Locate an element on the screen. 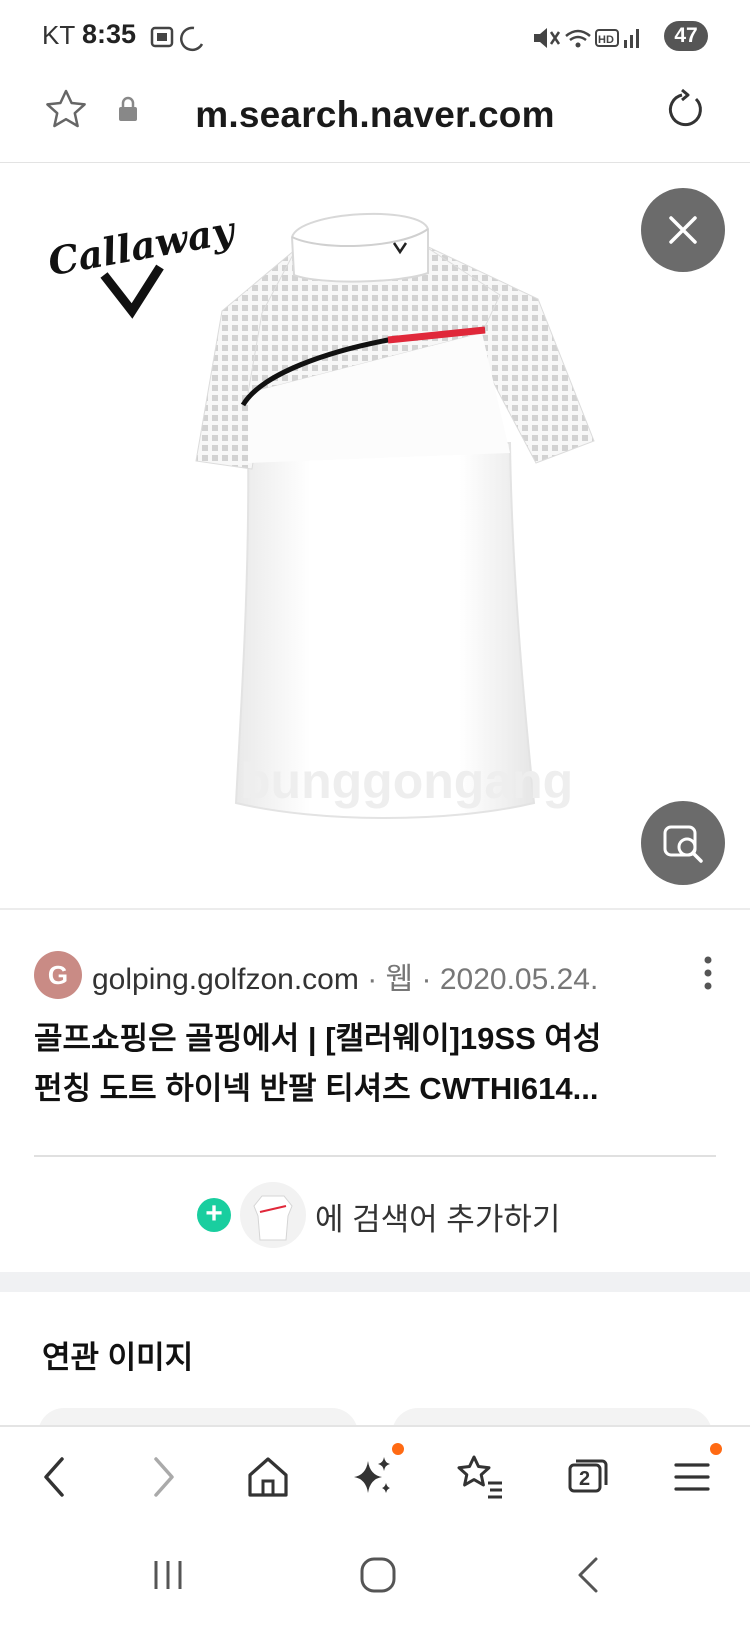 The width and height of the screenshot is (750, 1625). more-options-icon is located at coordinates (708, 974).